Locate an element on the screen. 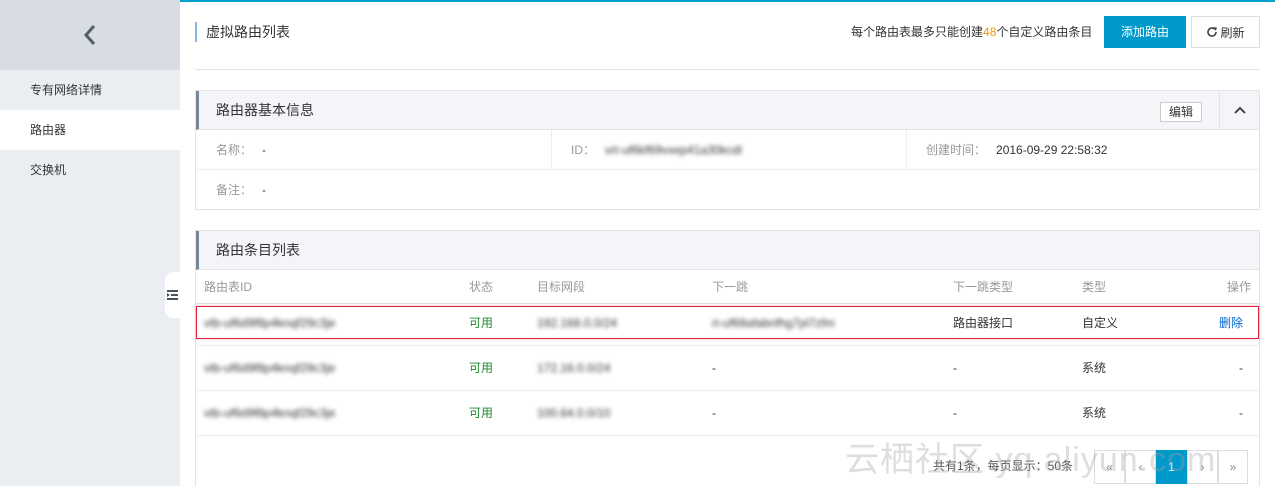 The width and height of the screenshot is (1275, 486). name-value: - is located at coordinates (264, 150).